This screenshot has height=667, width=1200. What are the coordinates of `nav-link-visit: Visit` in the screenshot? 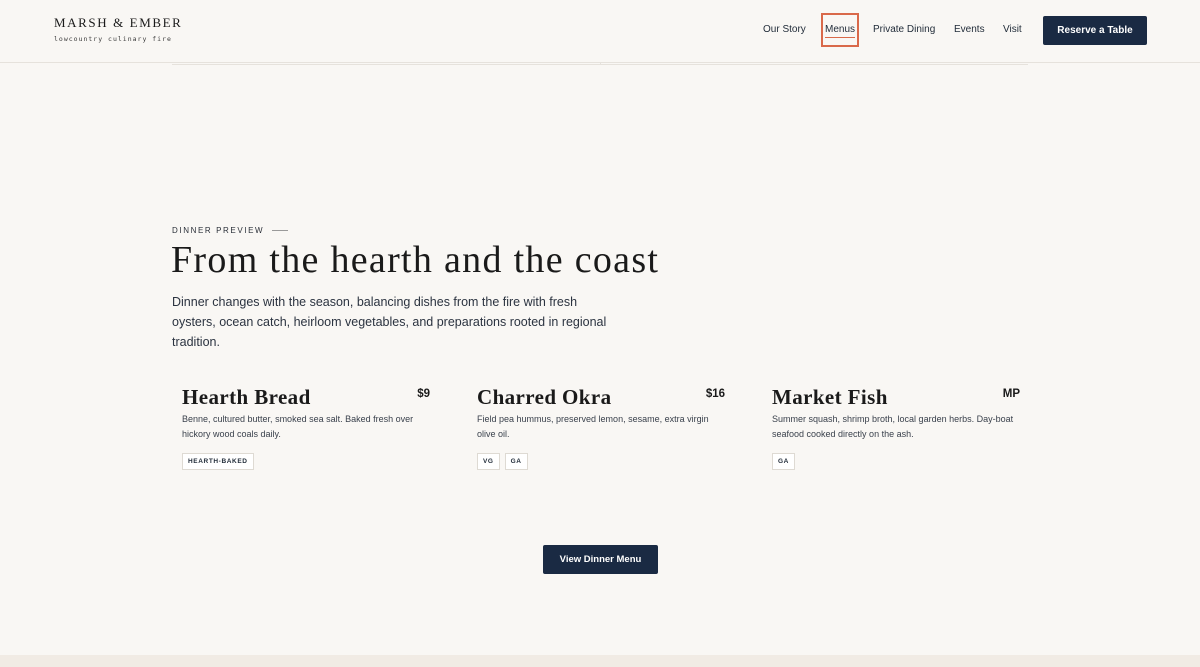 It's located at (1012, 30).